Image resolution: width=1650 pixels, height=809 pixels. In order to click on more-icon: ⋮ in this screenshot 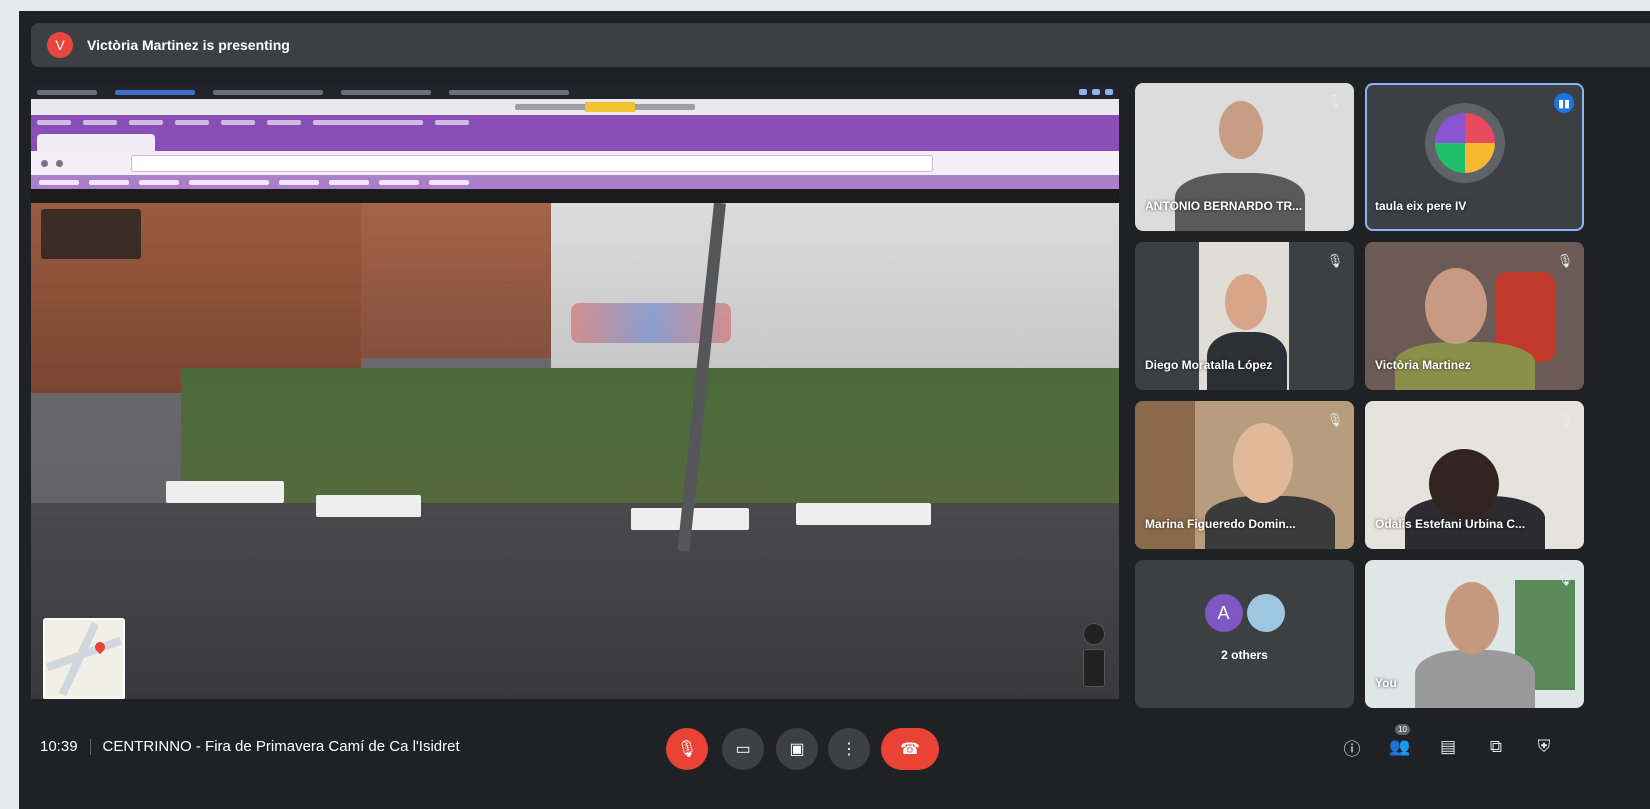, I will do `click(849, 749)`.